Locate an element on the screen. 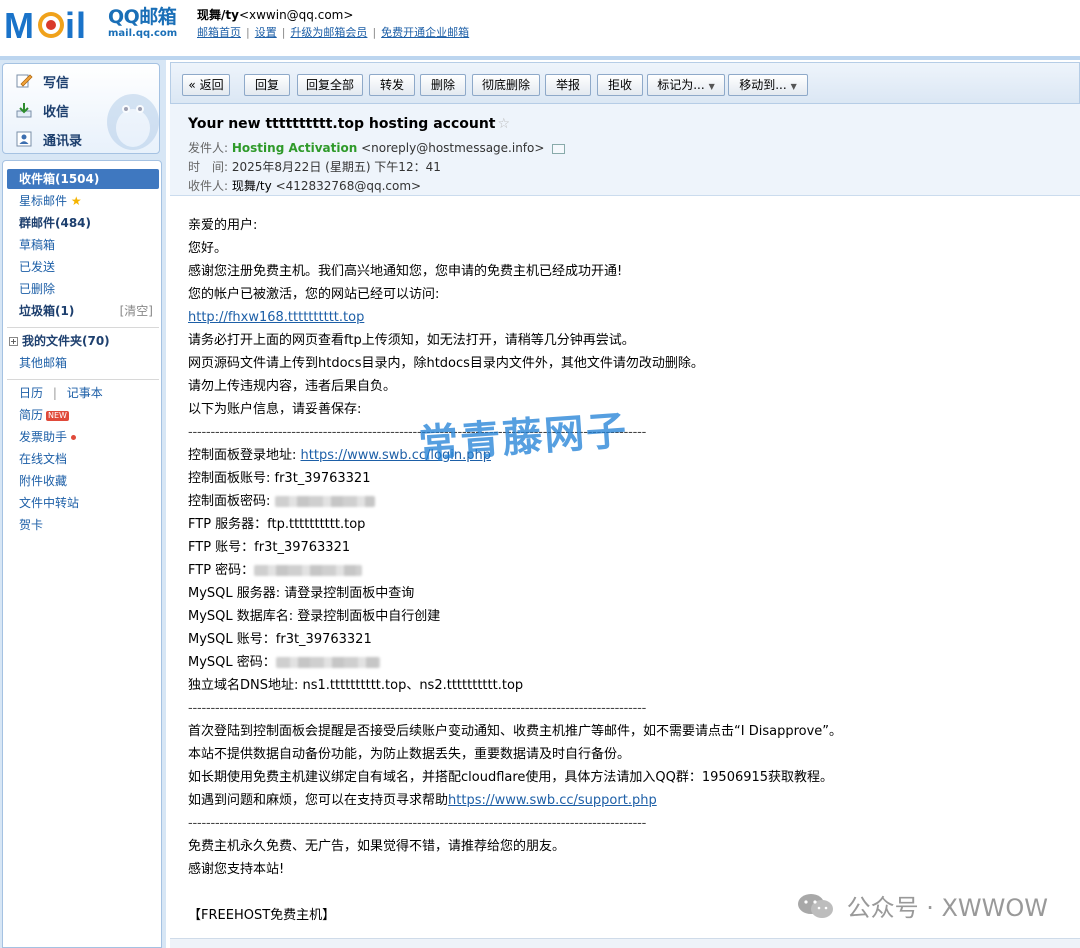 The image size is (1080, 948). ftp-account: FTP 账号：fr3t_39763321 is located at coordinates (269, 547).